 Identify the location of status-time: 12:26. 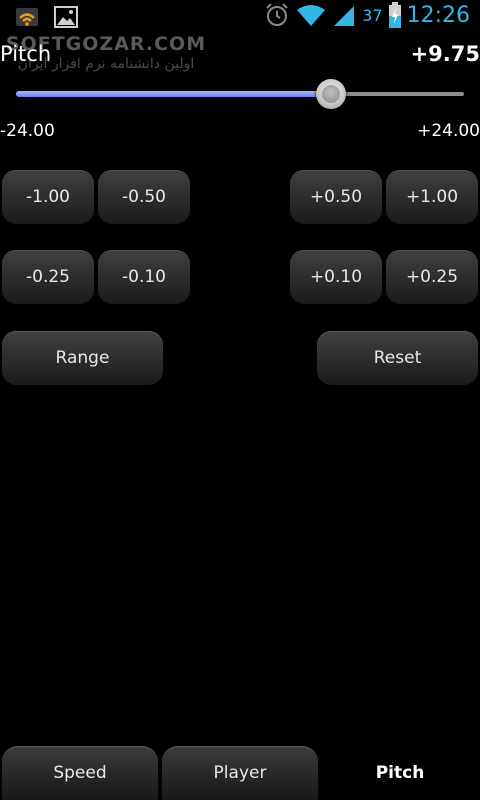
(438, 15).